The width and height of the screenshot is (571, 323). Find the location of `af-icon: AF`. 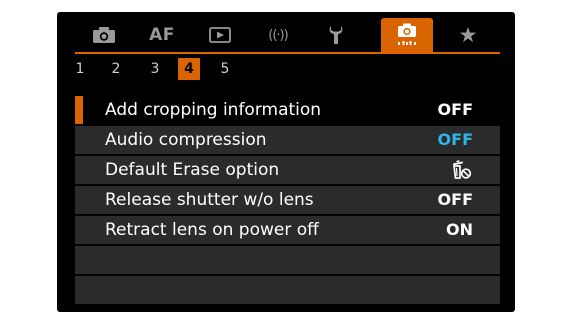

af-icon: AF is located at coordinates (162, 35).